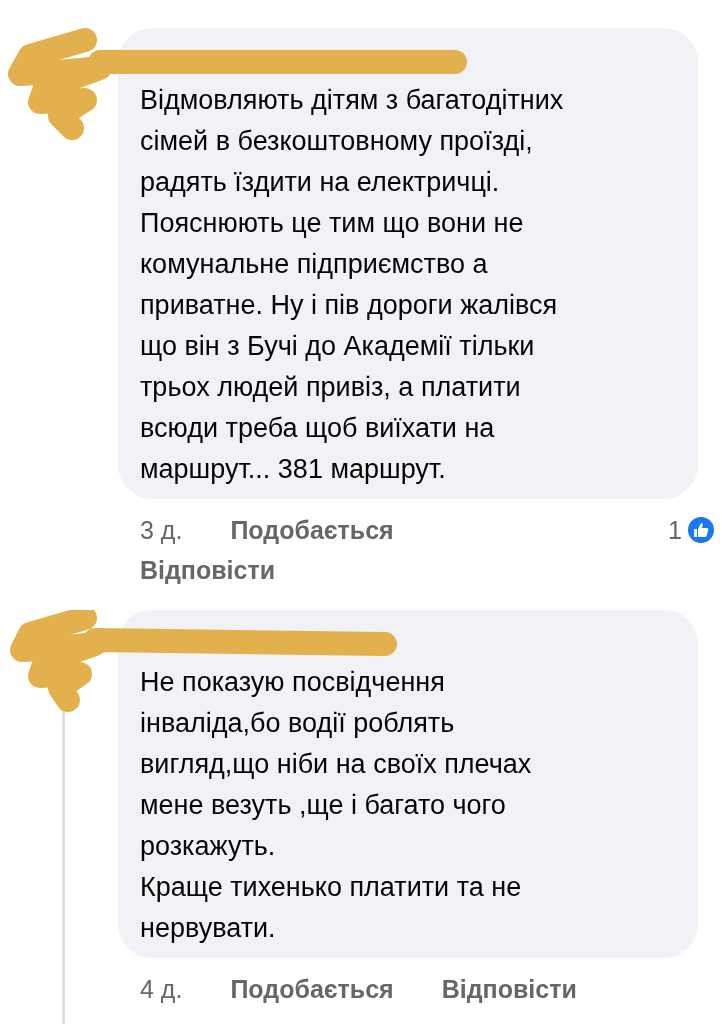  Describe the element at coordinates (675, 530) in the screenshot. I see `reaction-count: 1` at that location.